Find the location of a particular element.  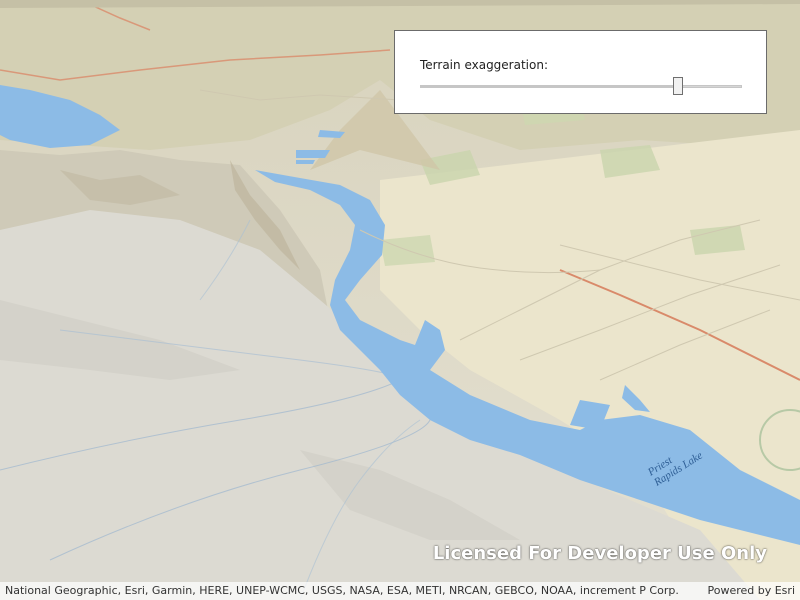

developer-license-watermark: Licensed For Developer Use Only is located at coordinates (599, 553).